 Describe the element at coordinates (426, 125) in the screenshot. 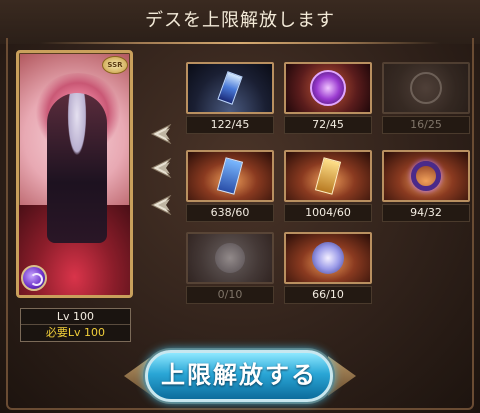

I see `material-count: 16/25` at that location.